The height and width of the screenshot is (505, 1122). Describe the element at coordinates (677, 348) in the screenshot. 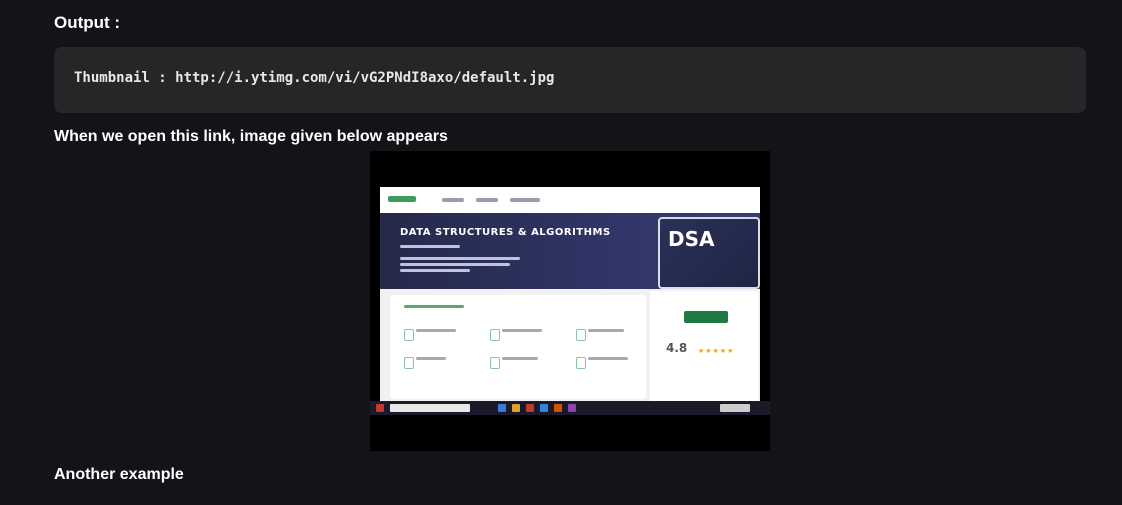

I see `thumbnail-rating: 4.8` at that location.